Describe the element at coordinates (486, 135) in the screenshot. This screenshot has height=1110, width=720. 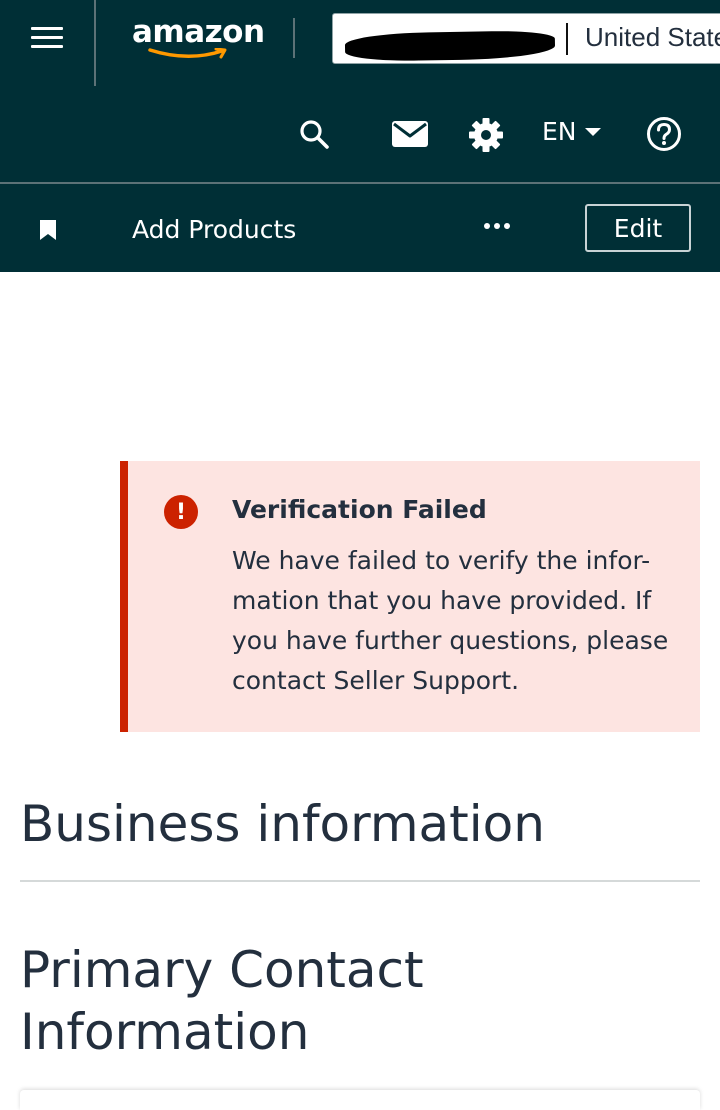
I see `gear-icon` at that location.